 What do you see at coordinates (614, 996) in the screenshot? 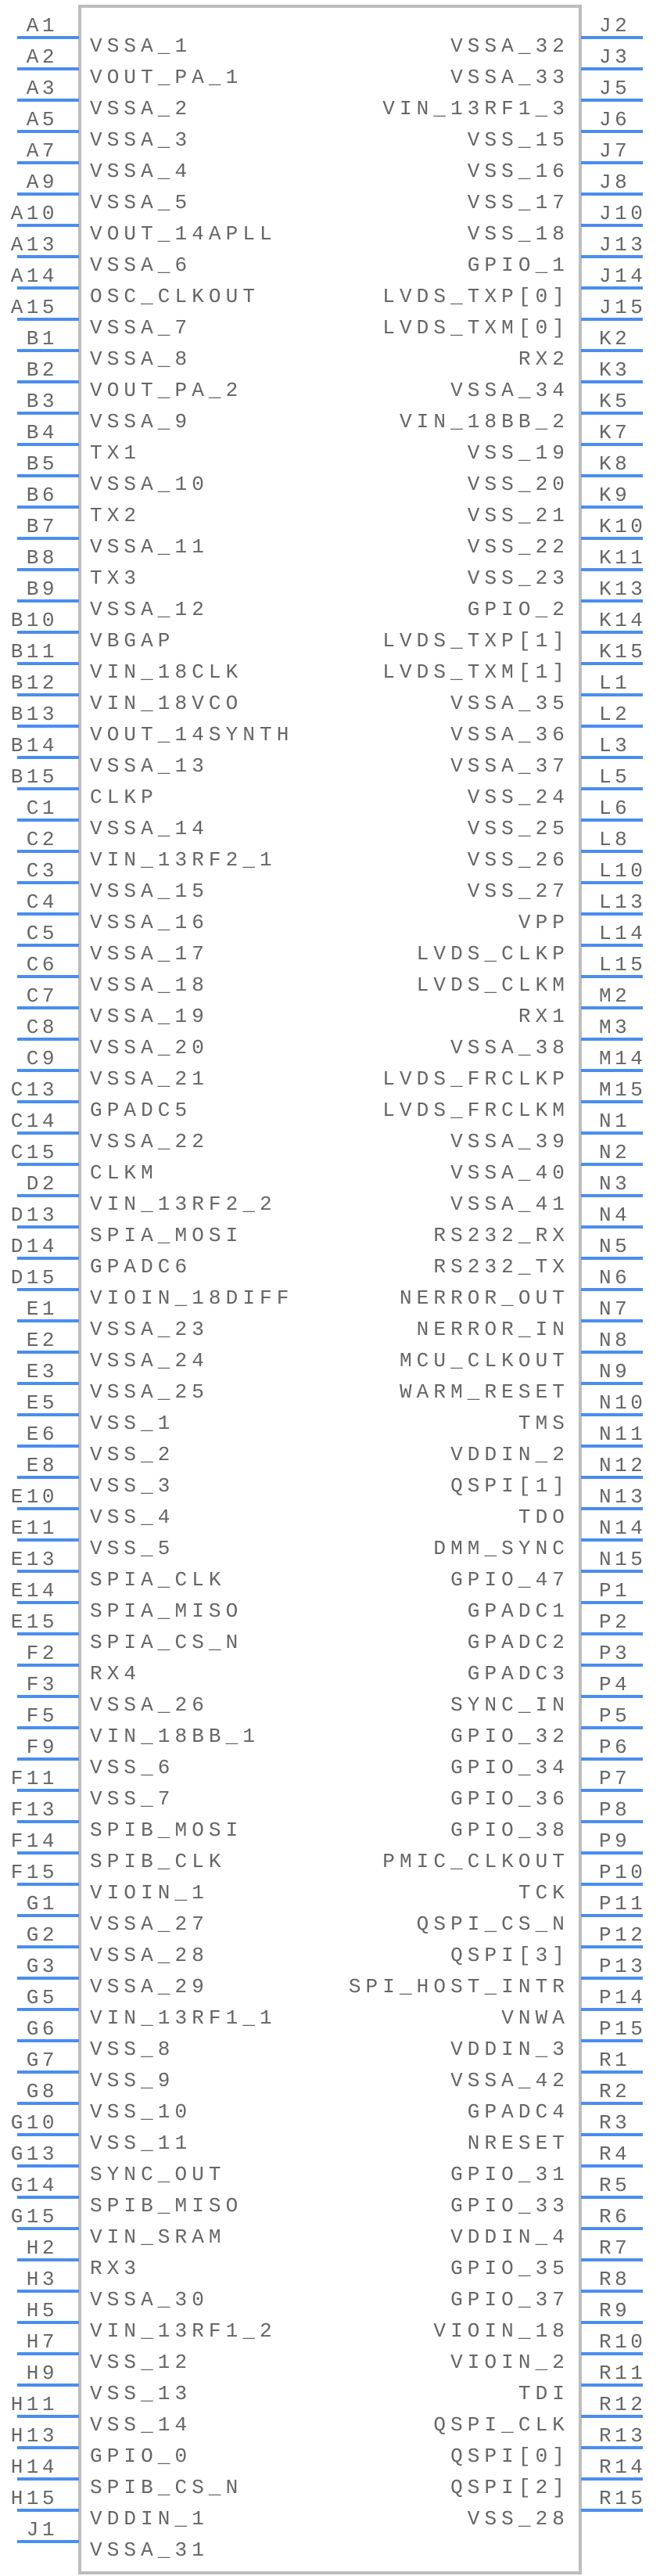
I see `pin-number: M2` at bounding box center [614, 996].